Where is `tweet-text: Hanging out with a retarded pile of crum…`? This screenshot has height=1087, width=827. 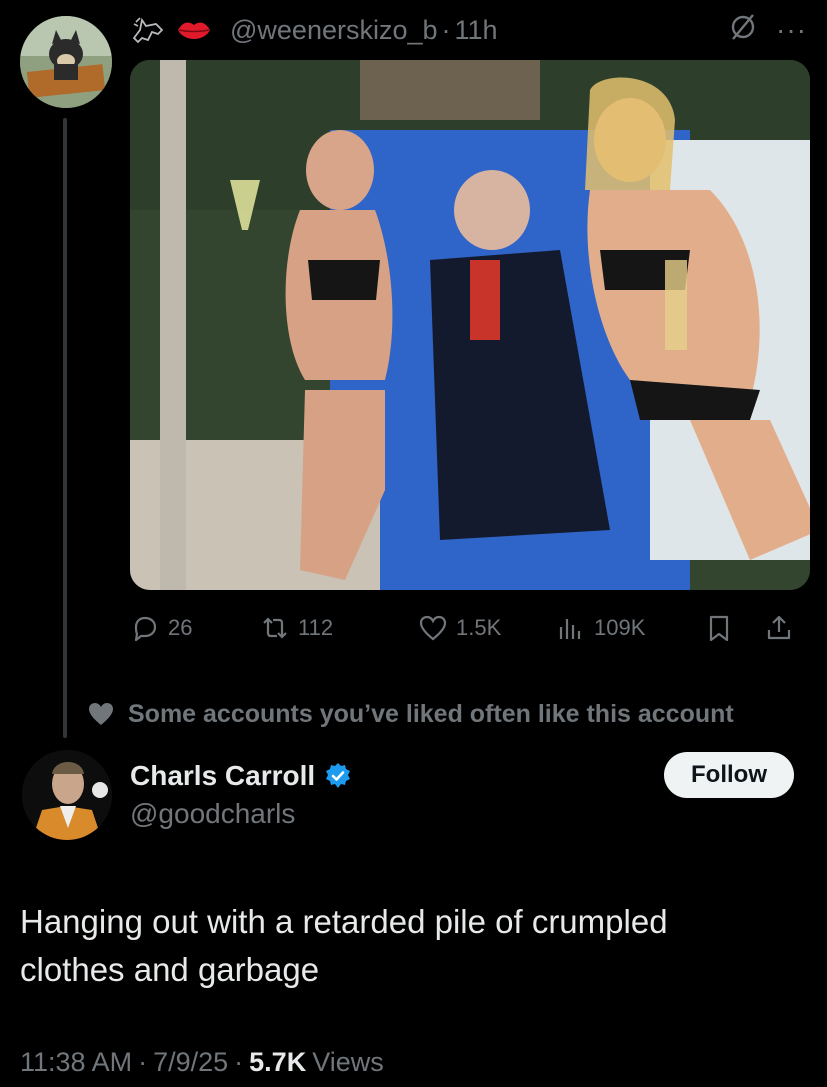 tweet-text: Hanging out with a retarded pile of crum… is located at coordinates (410, 946).